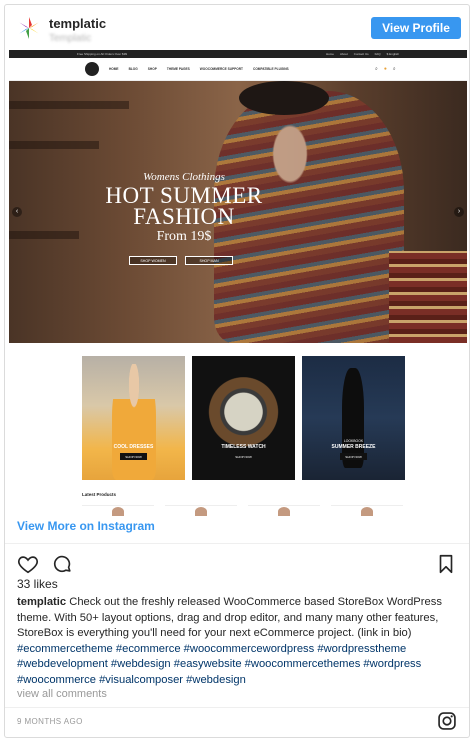 The image size is (474, 742). What do you see at coordinates (394, 69) in the screenshot?
I see `site-search-icon-2: ⌕` at bounding box center [394, 69].